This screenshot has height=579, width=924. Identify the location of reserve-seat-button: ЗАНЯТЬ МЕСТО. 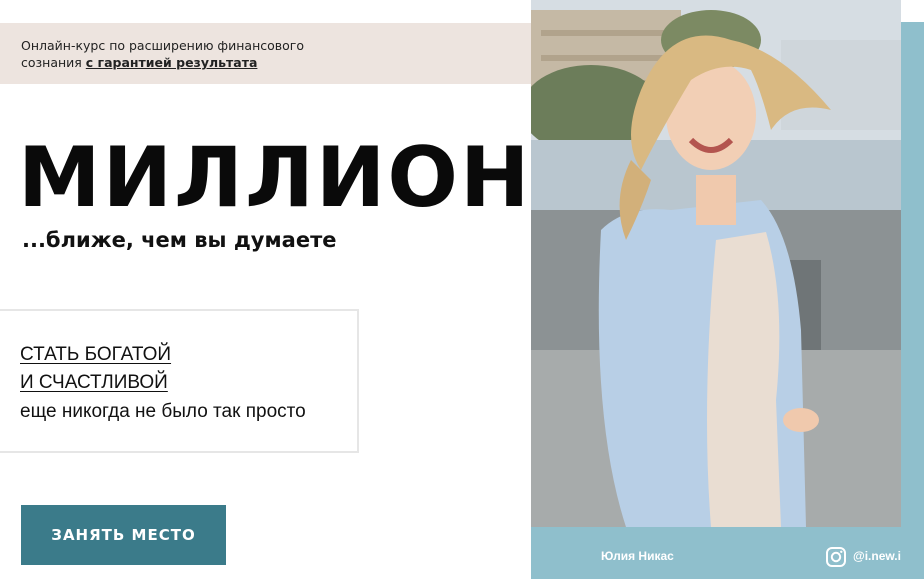
(123, 535).